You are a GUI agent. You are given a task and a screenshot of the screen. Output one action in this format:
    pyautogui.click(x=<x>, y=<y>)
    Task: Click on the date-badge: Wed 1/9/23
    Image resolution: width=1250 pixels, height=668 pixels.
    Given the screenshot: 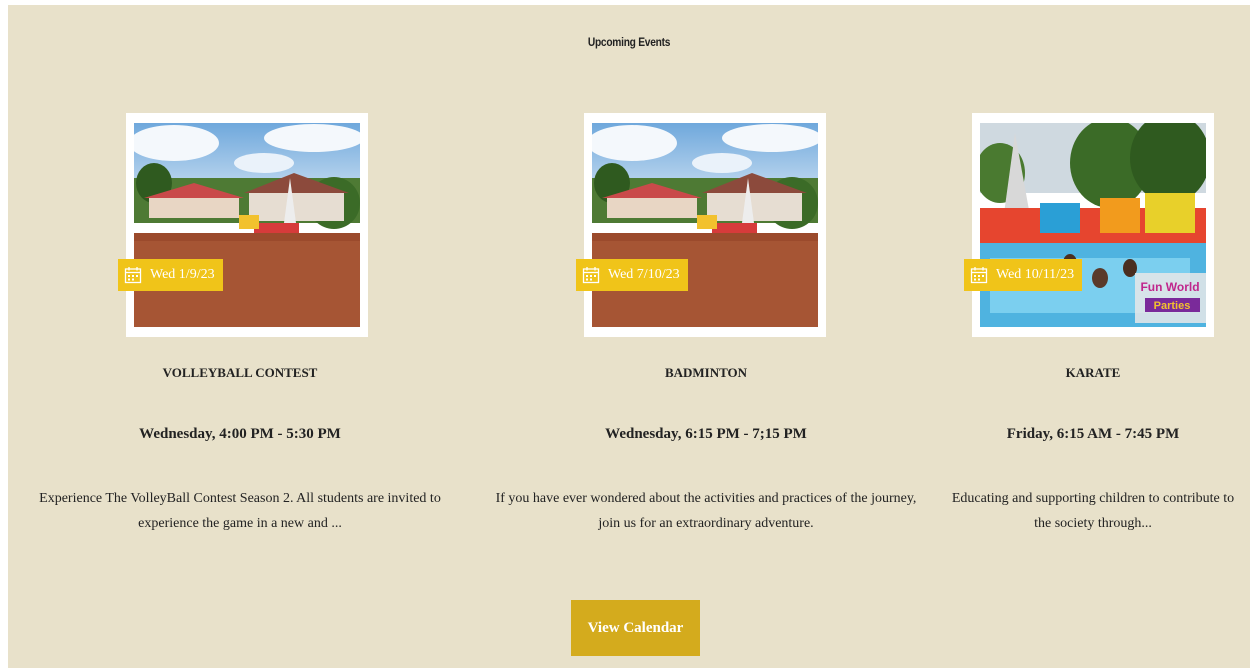 What is the action you would take?
    pyautogui.click(x=170, y=275)
    